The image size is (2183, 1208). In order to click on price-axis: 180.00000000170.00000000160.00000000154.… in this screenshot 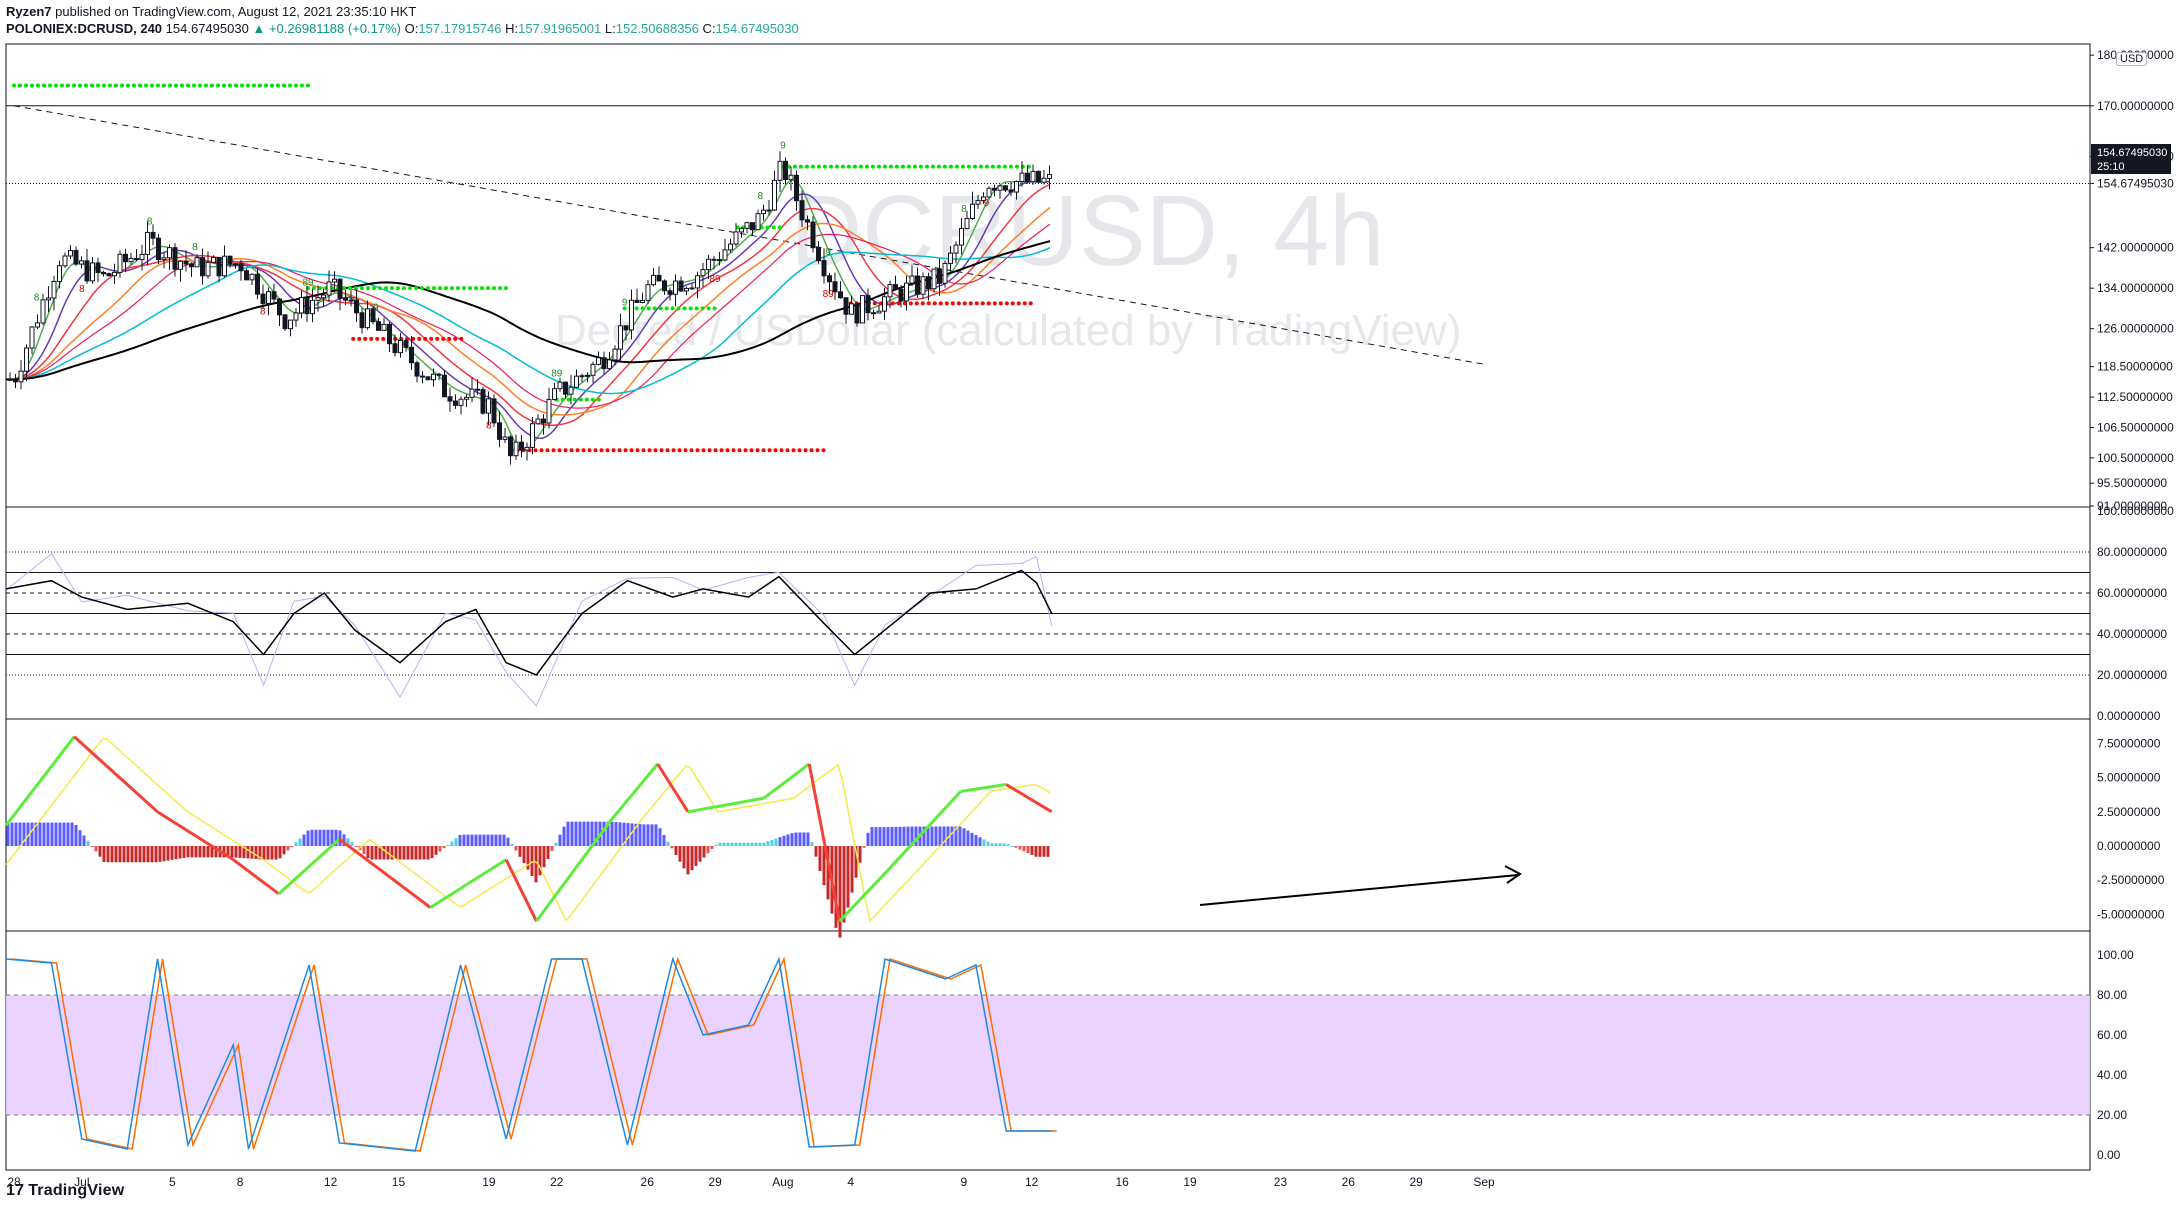, I will do `click(2132, 280)`.